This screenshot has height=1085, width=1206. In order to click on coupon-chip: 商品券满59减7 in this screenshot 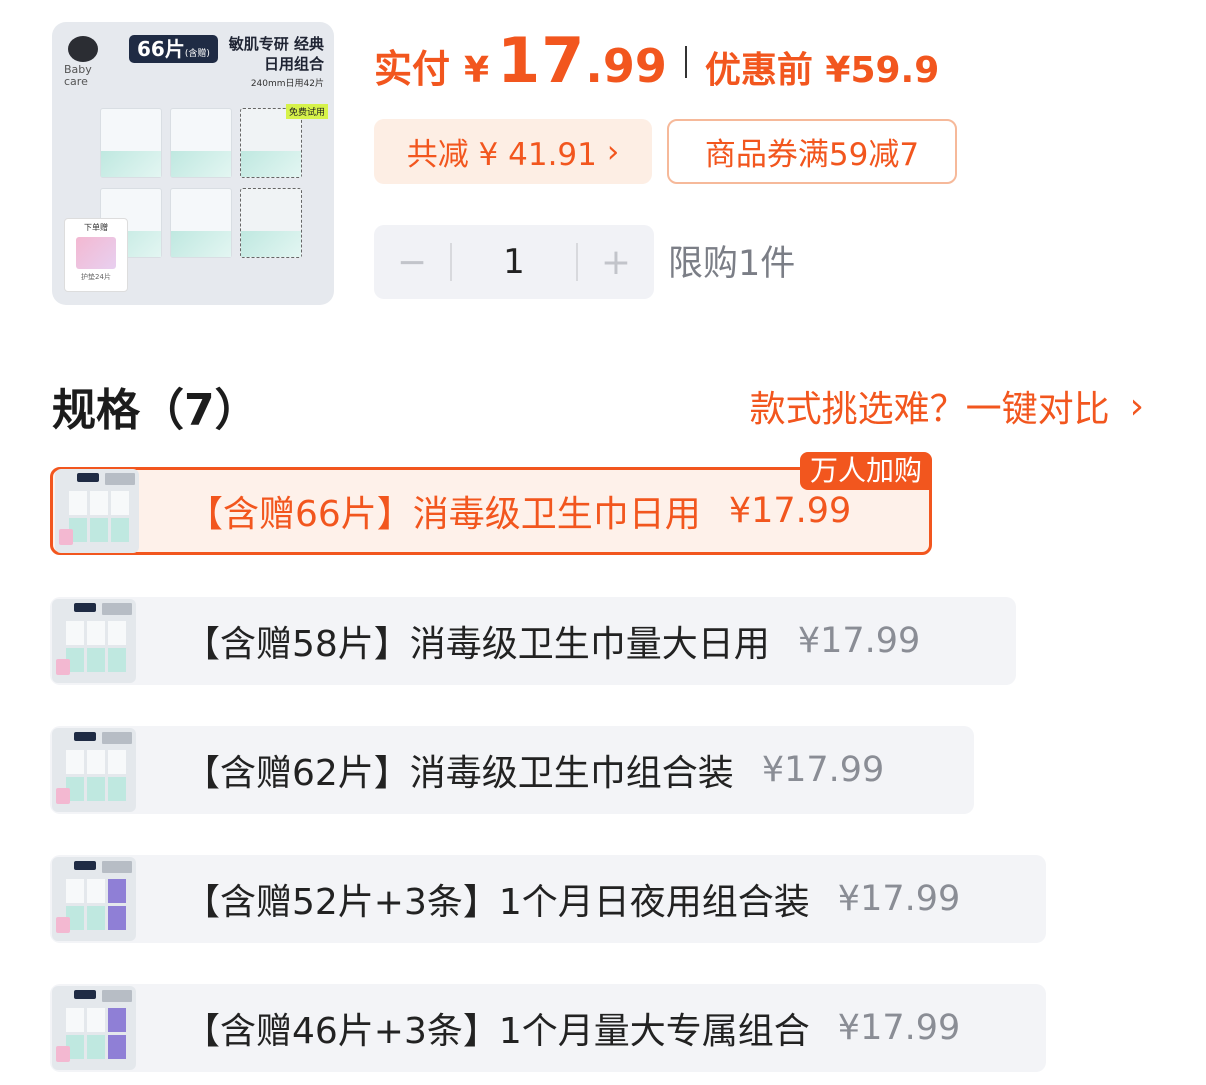, I will do `click(812, 151)`.